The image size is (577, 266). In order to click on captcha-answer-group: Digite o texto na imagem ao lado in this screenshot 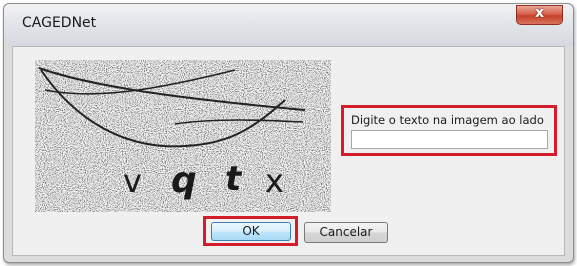, I will do `click(449, 130)`.